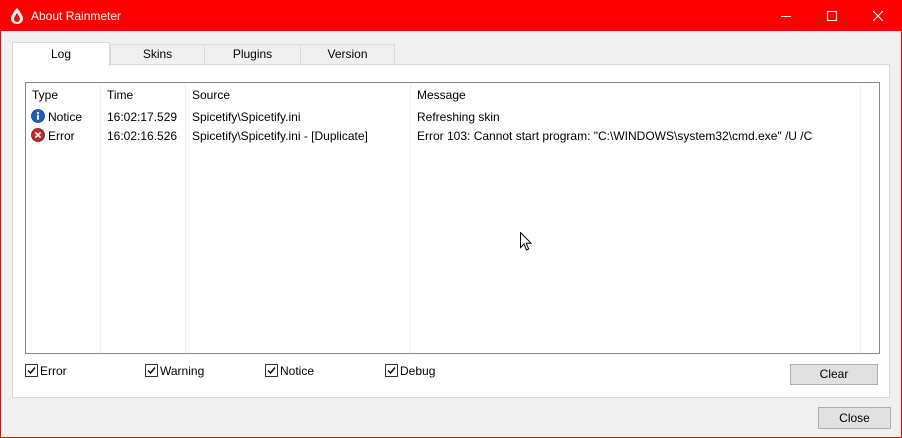  Describe the element at coordinates (418, 371) in the screenshot. I see `filter-debug-label: Debug` at that location.